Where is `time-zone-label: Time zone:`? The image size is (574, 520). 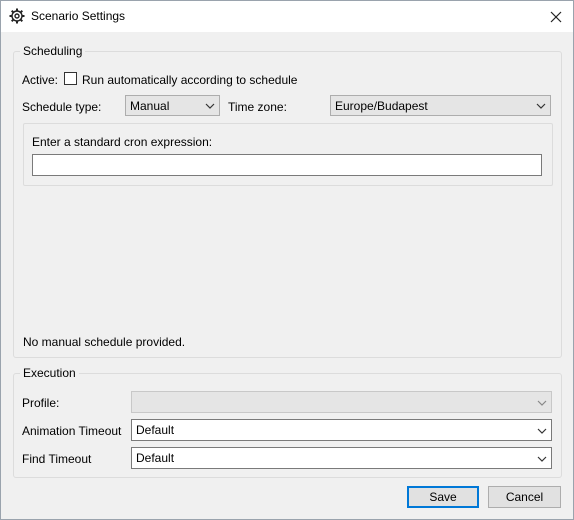
time-zone-label: Time zone: is located at coordinates (257, 107).